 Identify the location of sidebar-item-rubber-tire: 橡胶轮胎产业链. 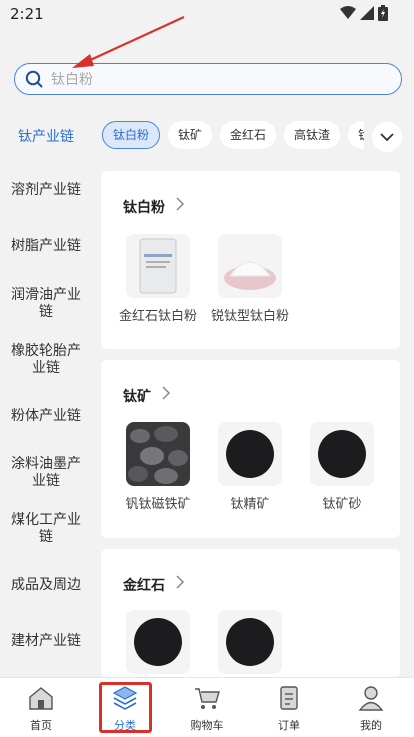
(46, 360).